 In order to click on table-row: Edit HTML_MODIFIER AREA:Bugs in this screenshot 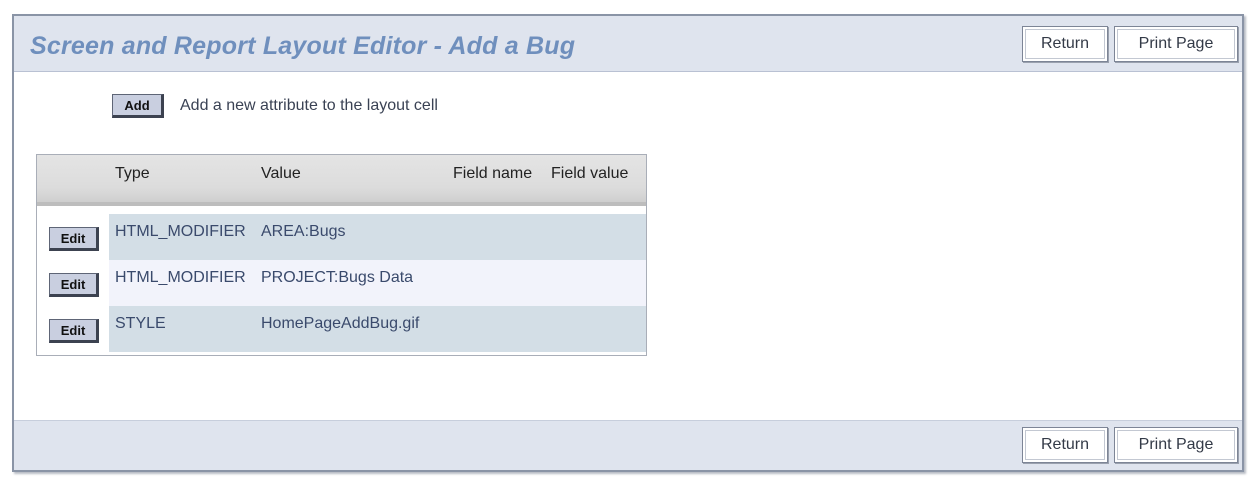, I will do `click(341, 237)`.